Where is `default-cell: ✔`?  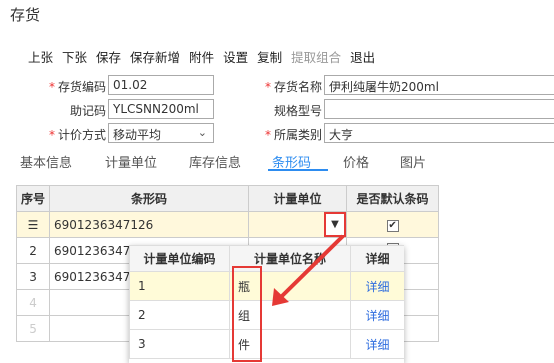 default-cell: ✔ is located at coordinates (393, 224).